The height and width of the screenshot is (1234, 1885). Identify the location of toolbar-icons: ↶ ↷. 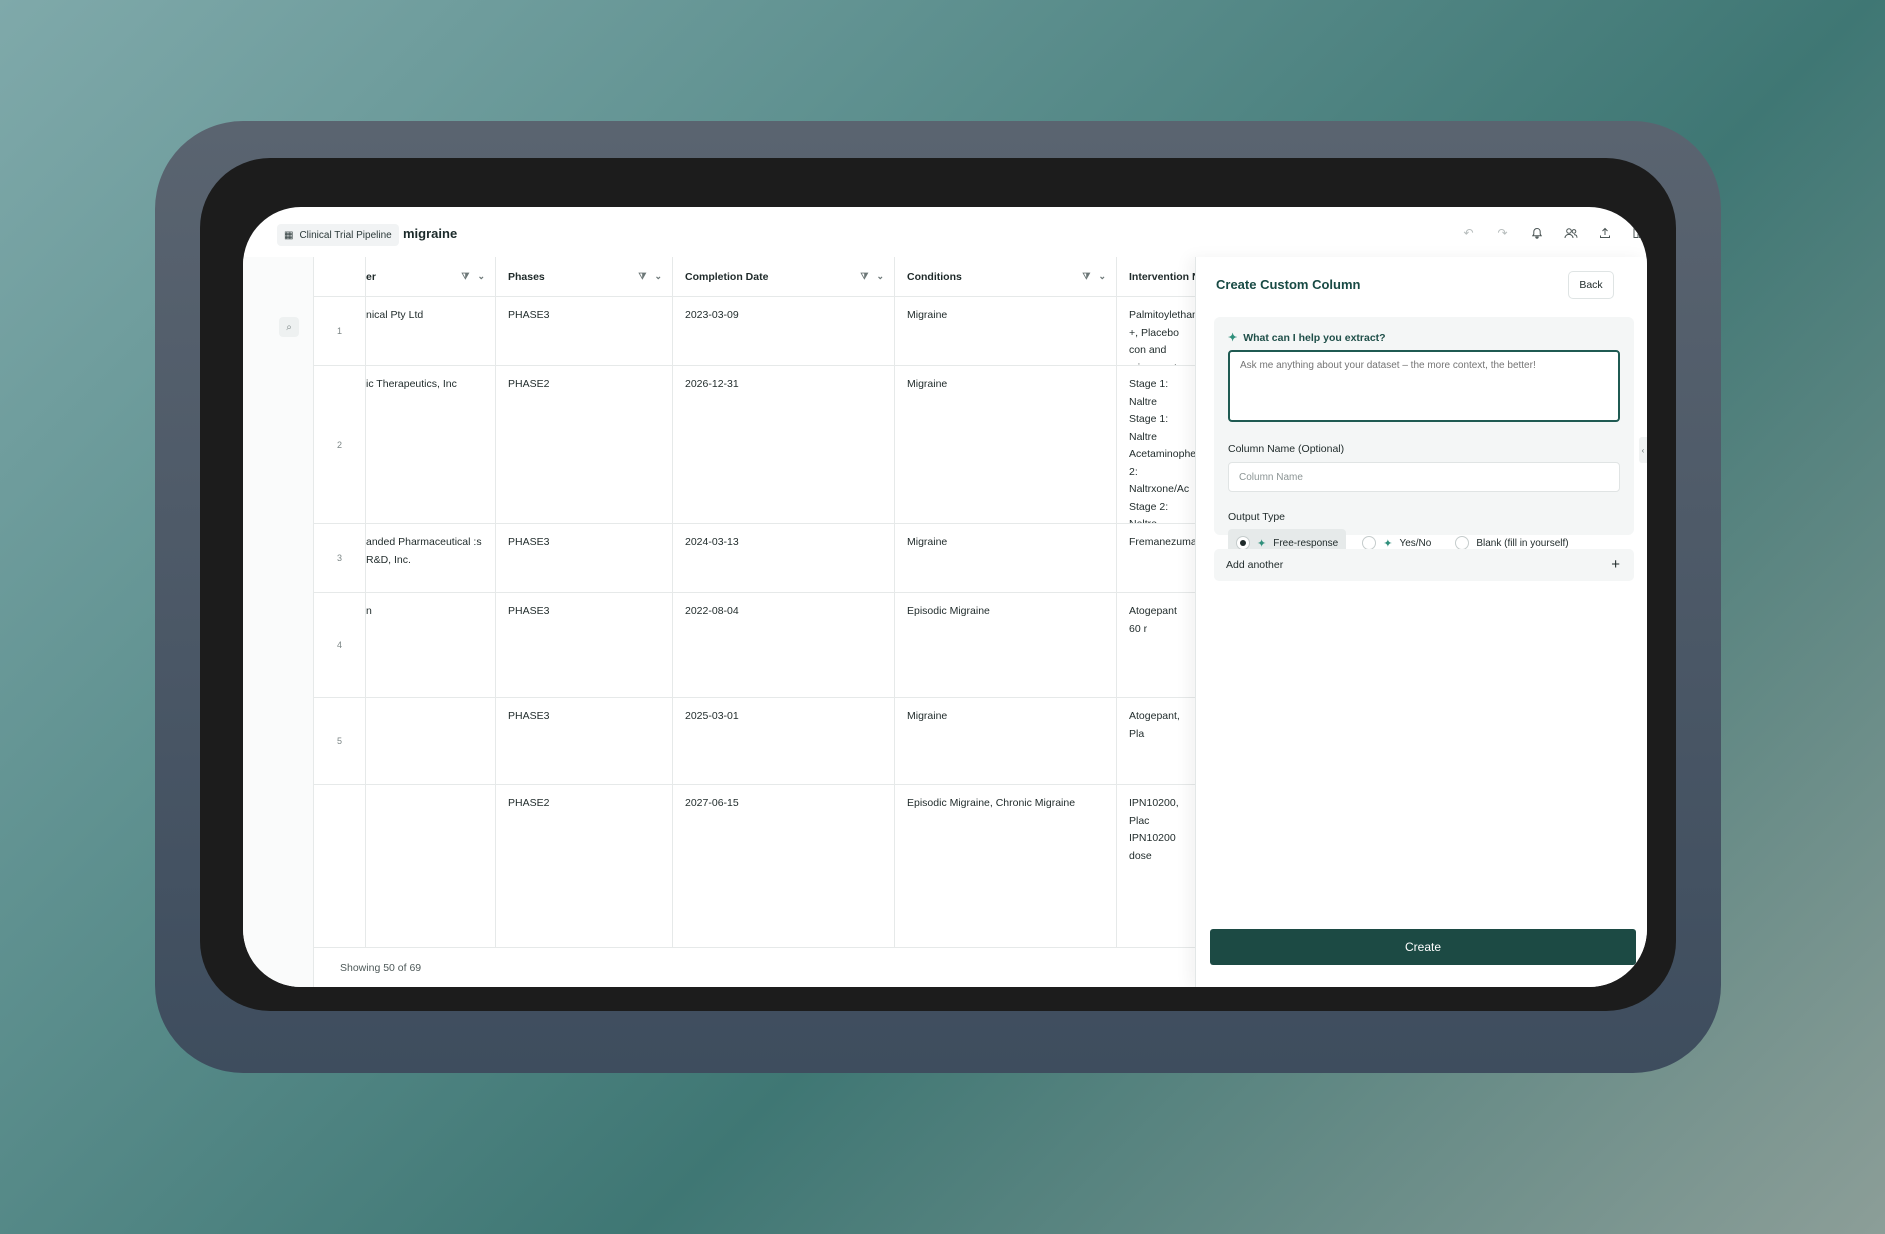
(1553, 232).